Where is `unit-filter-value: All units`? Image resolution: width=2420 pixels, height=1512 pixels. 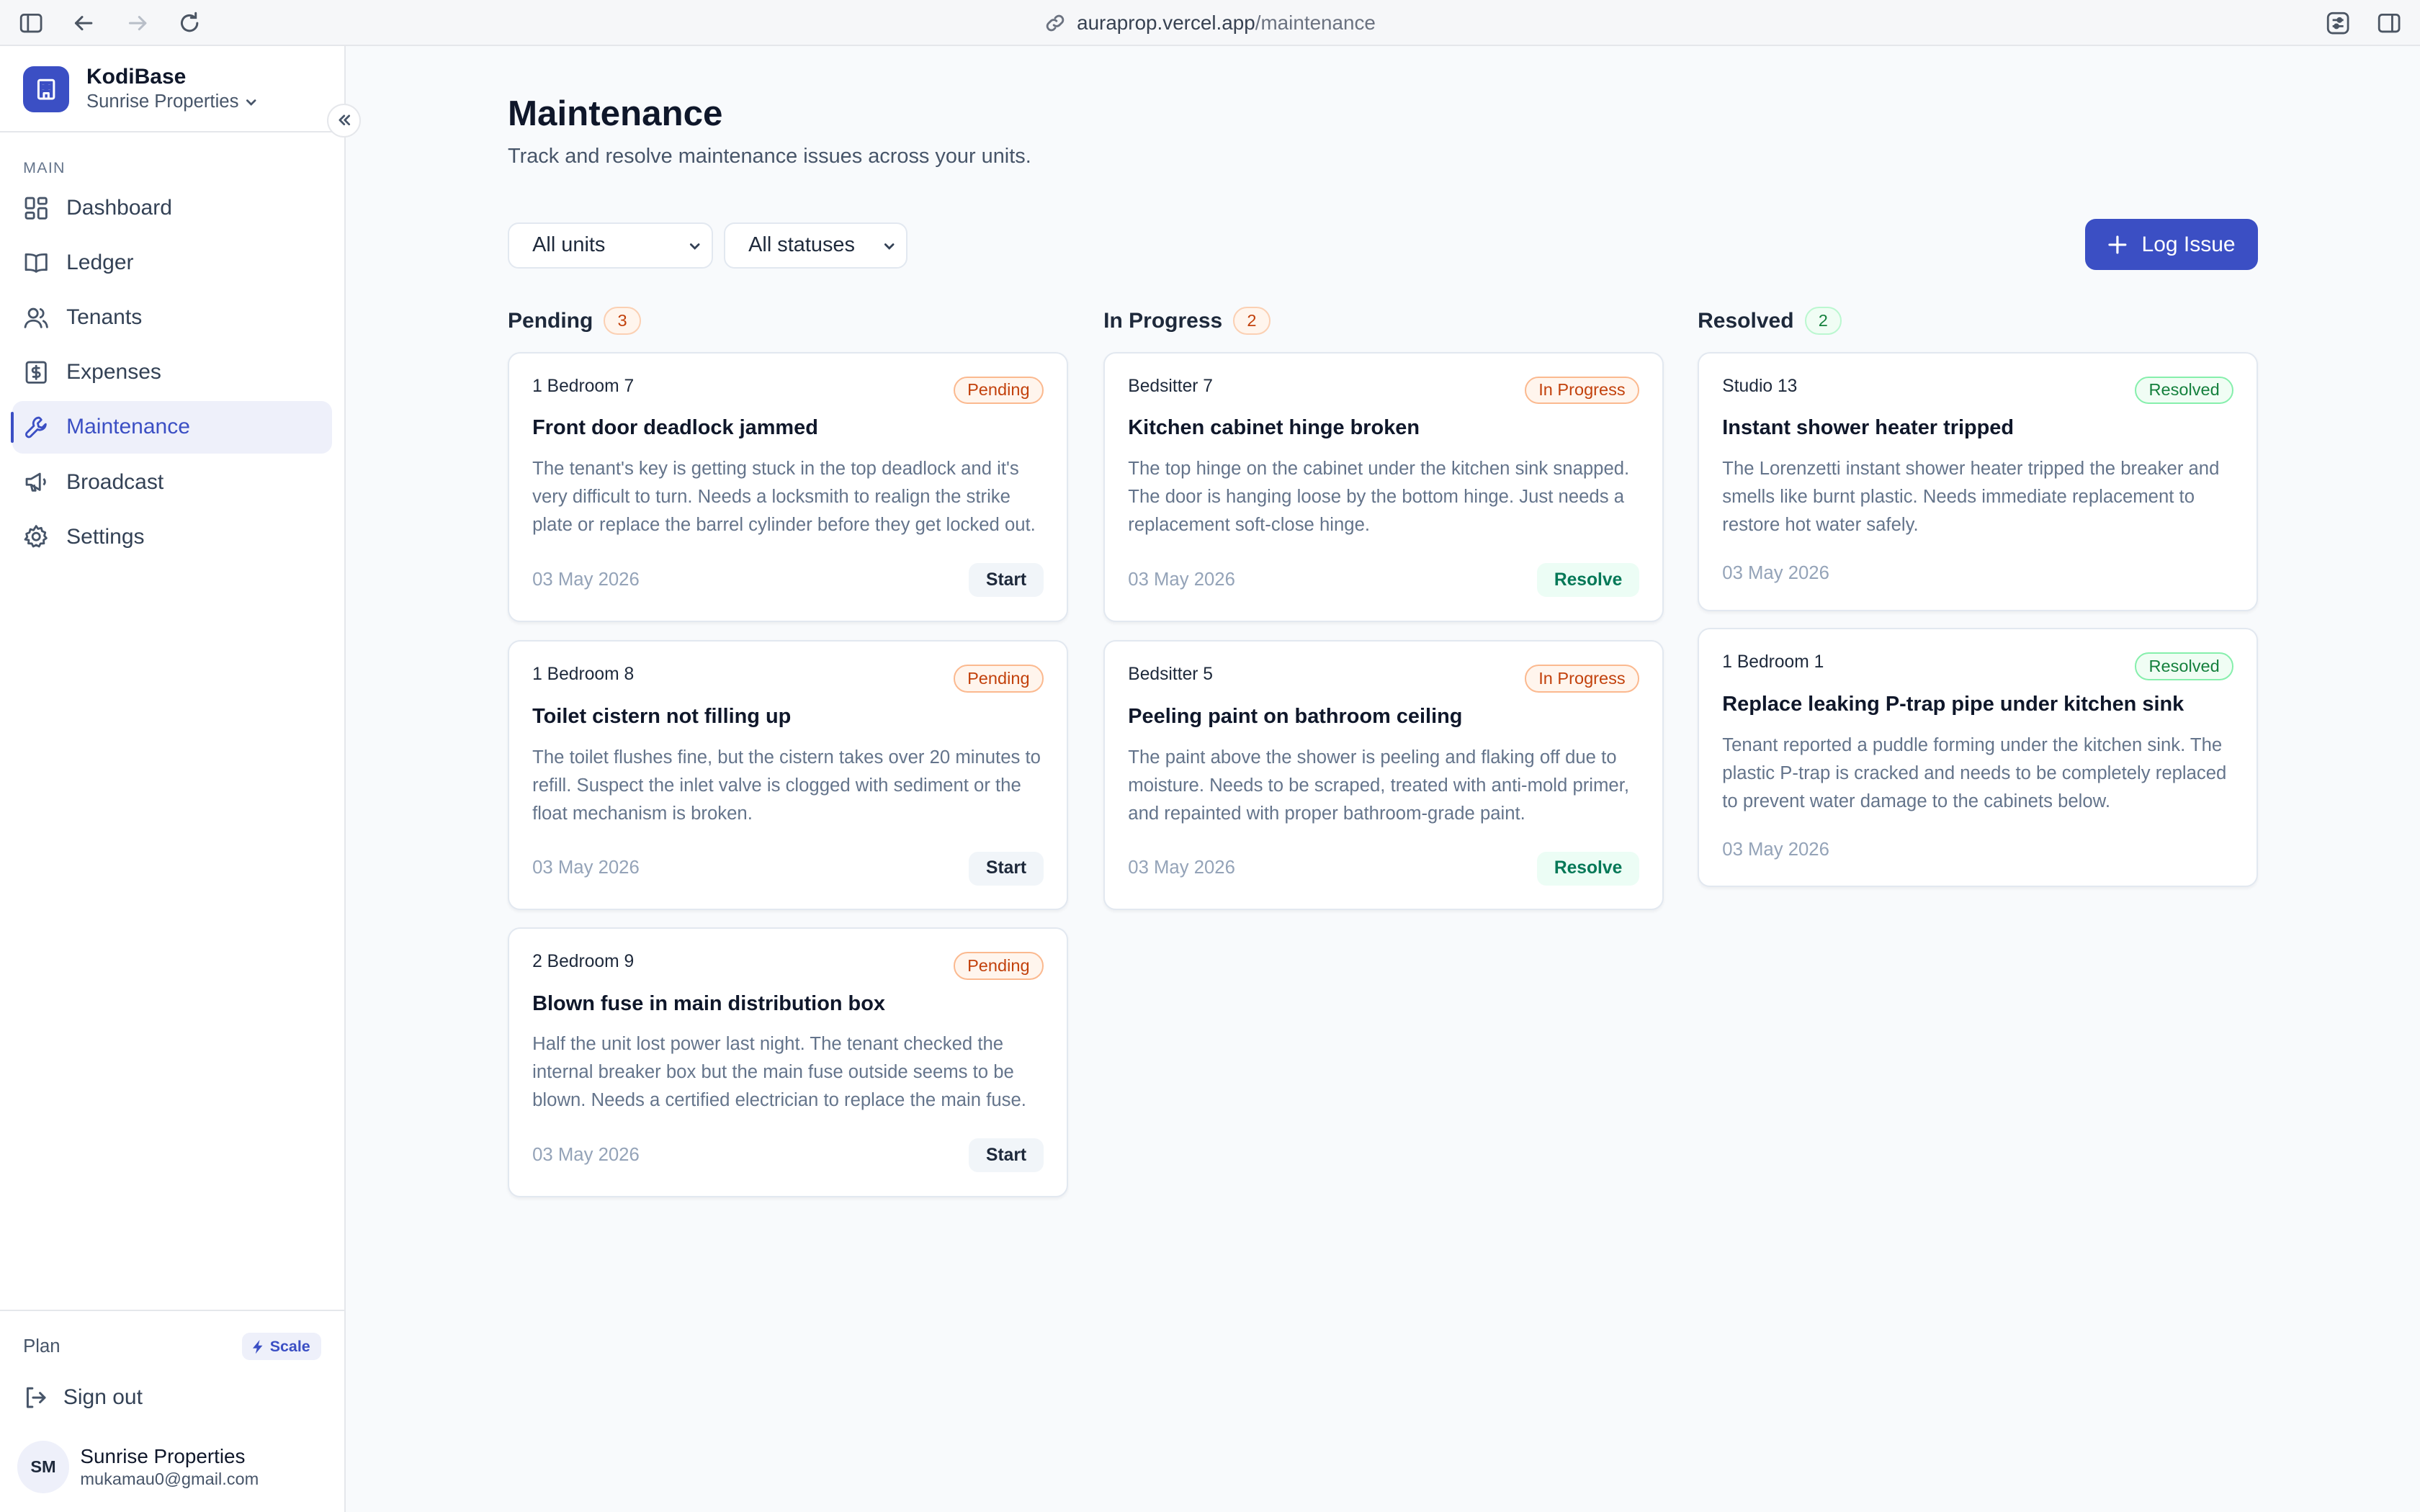 unit-filter-value: All units is located at coordinates (569, 245).